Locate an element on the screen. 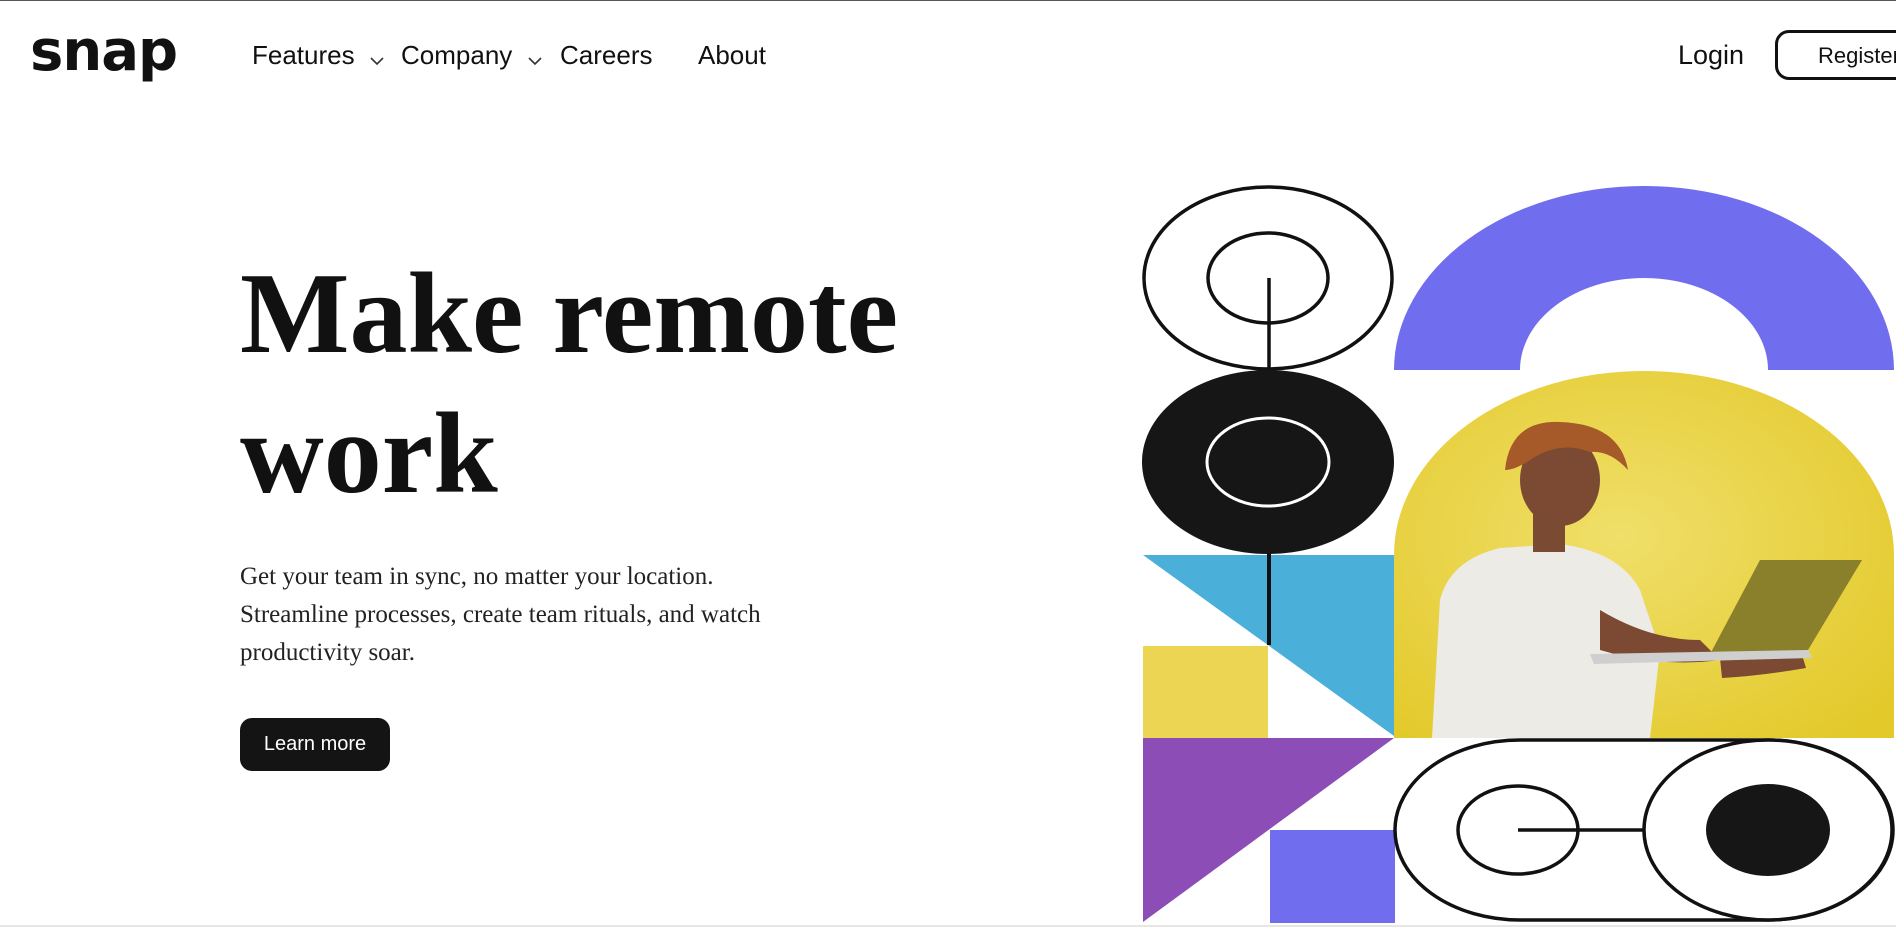  nav-item-about: About is located at coordinates (732, 55).